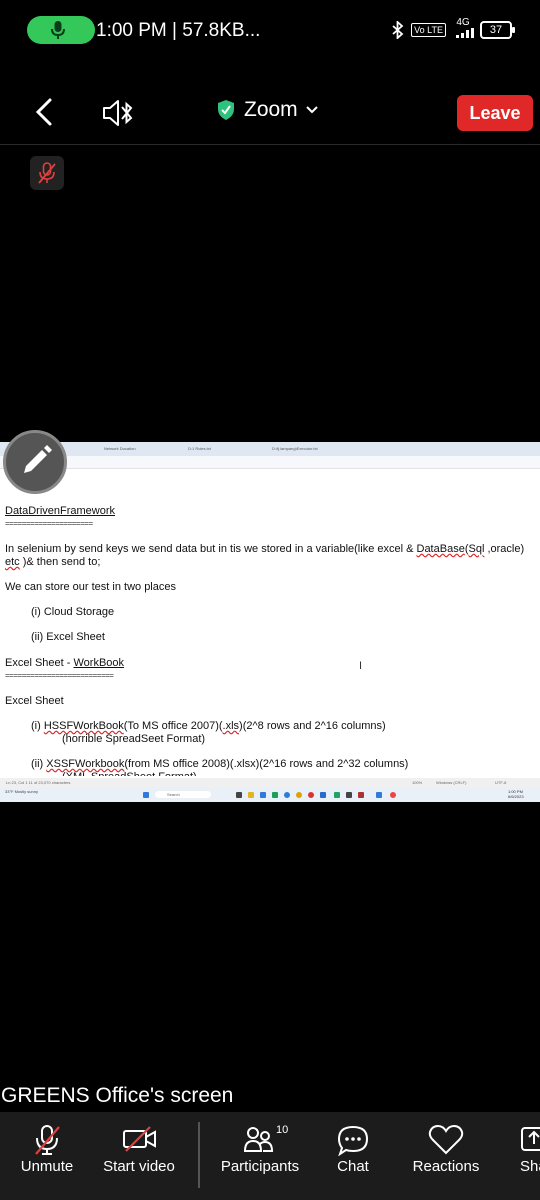  Describe the element at coordinates (60, 511) in the screenshot. I see `doc-title: DataDrivenFramework` at that location.